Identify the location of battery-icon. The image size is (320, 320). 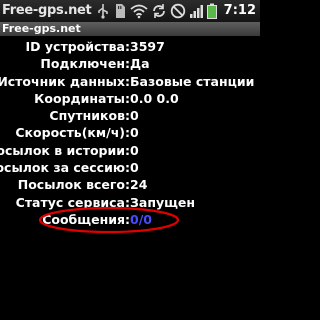
(212, 11).